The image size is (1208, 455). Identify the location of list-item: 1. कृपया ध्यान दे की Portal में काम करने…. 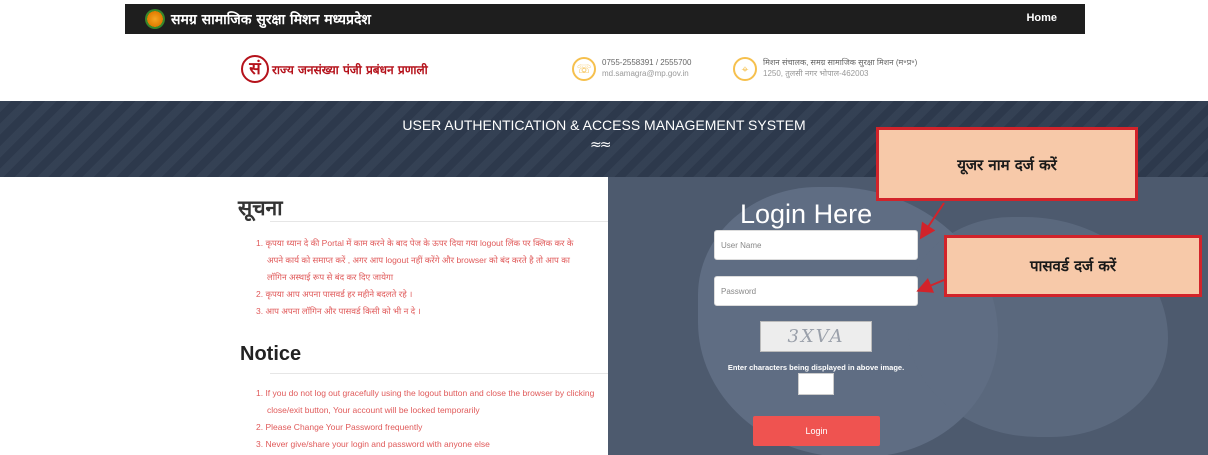
(415, 243).